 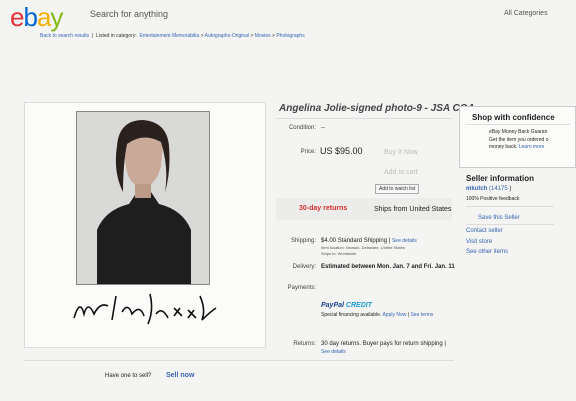 What do you see at coordinates (362, 241) in the screenshot?
I see `shipping-method: Standard Shipping` at bounding box center [362, 241].